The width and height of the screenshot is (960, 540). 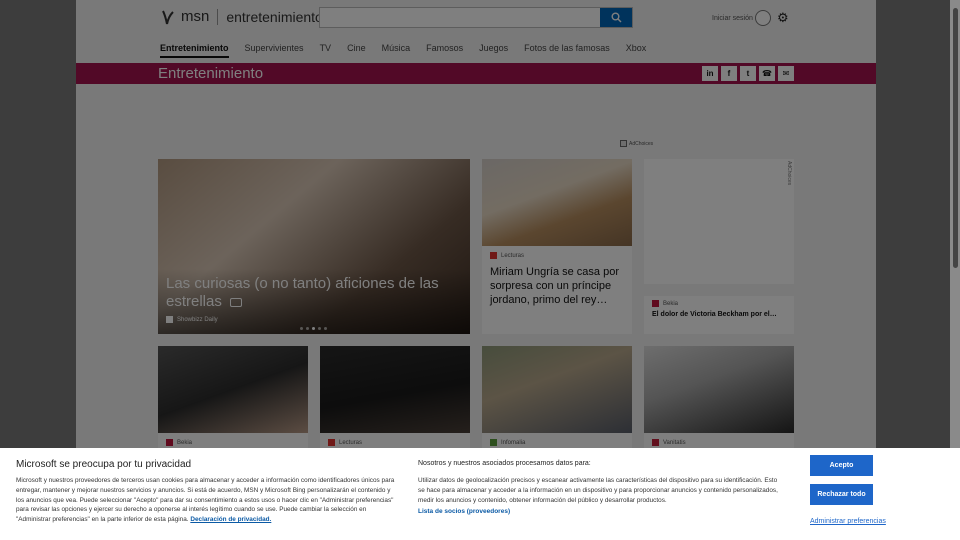 I want to click on scrollbar-thumb, so click(x=955, y=138).